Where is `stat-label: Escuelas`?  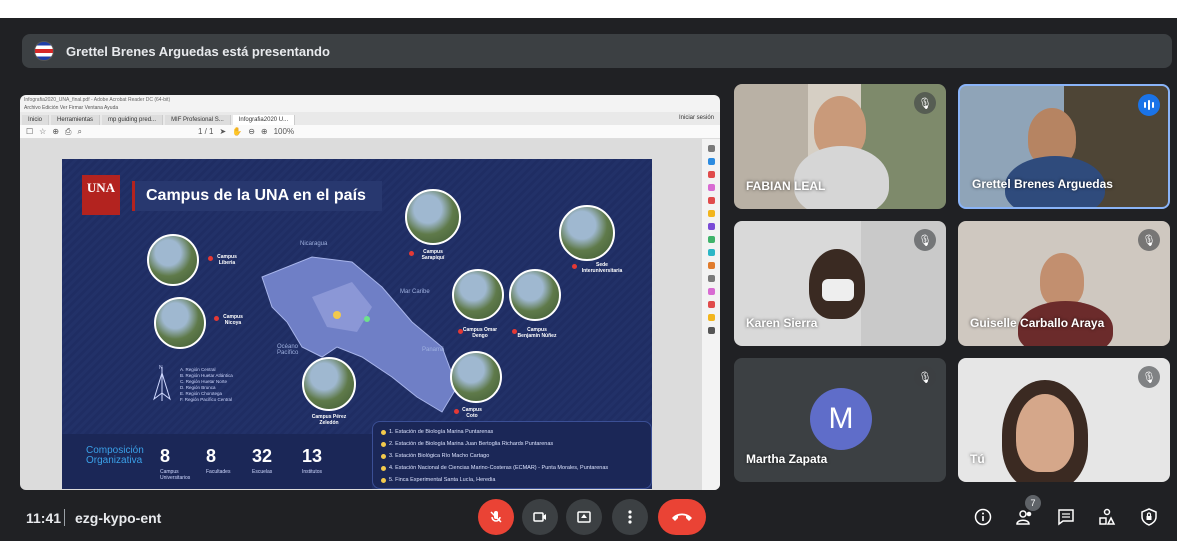
stat-label: Escuelas is located at coordinates (262, 472).